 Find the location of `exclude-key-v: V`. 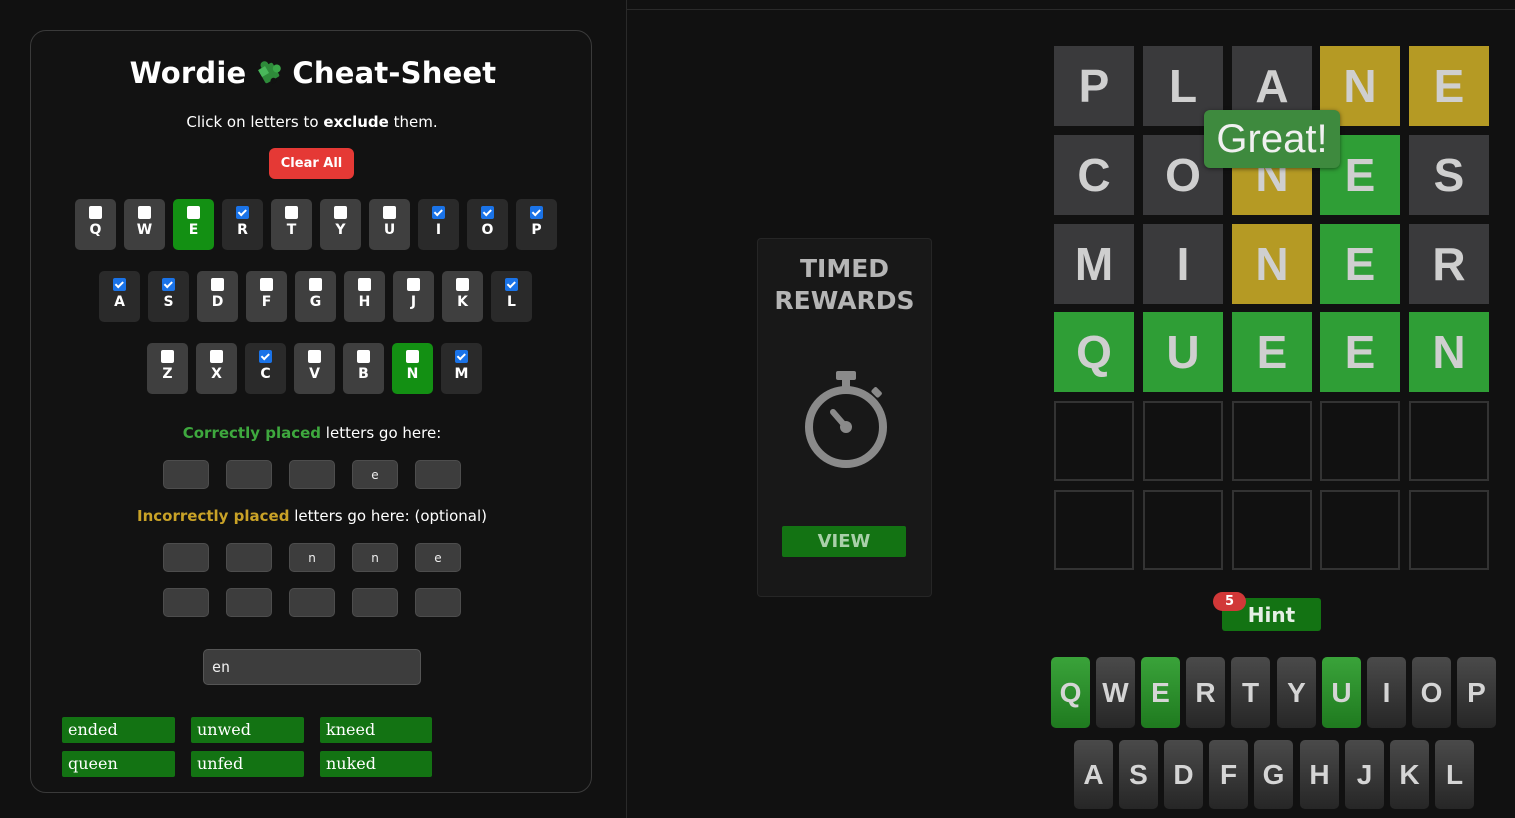

exclude-key-v: V is located at coordinates (314, 368).